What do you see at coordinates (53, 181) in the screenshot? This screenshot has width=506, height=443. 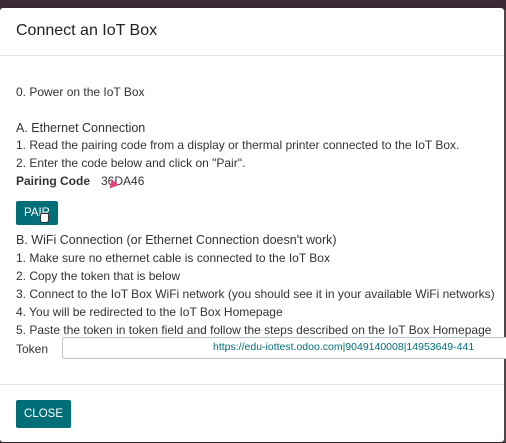 I see `pairing-code-label: Pairing Code` at bounding box center [53, 181].